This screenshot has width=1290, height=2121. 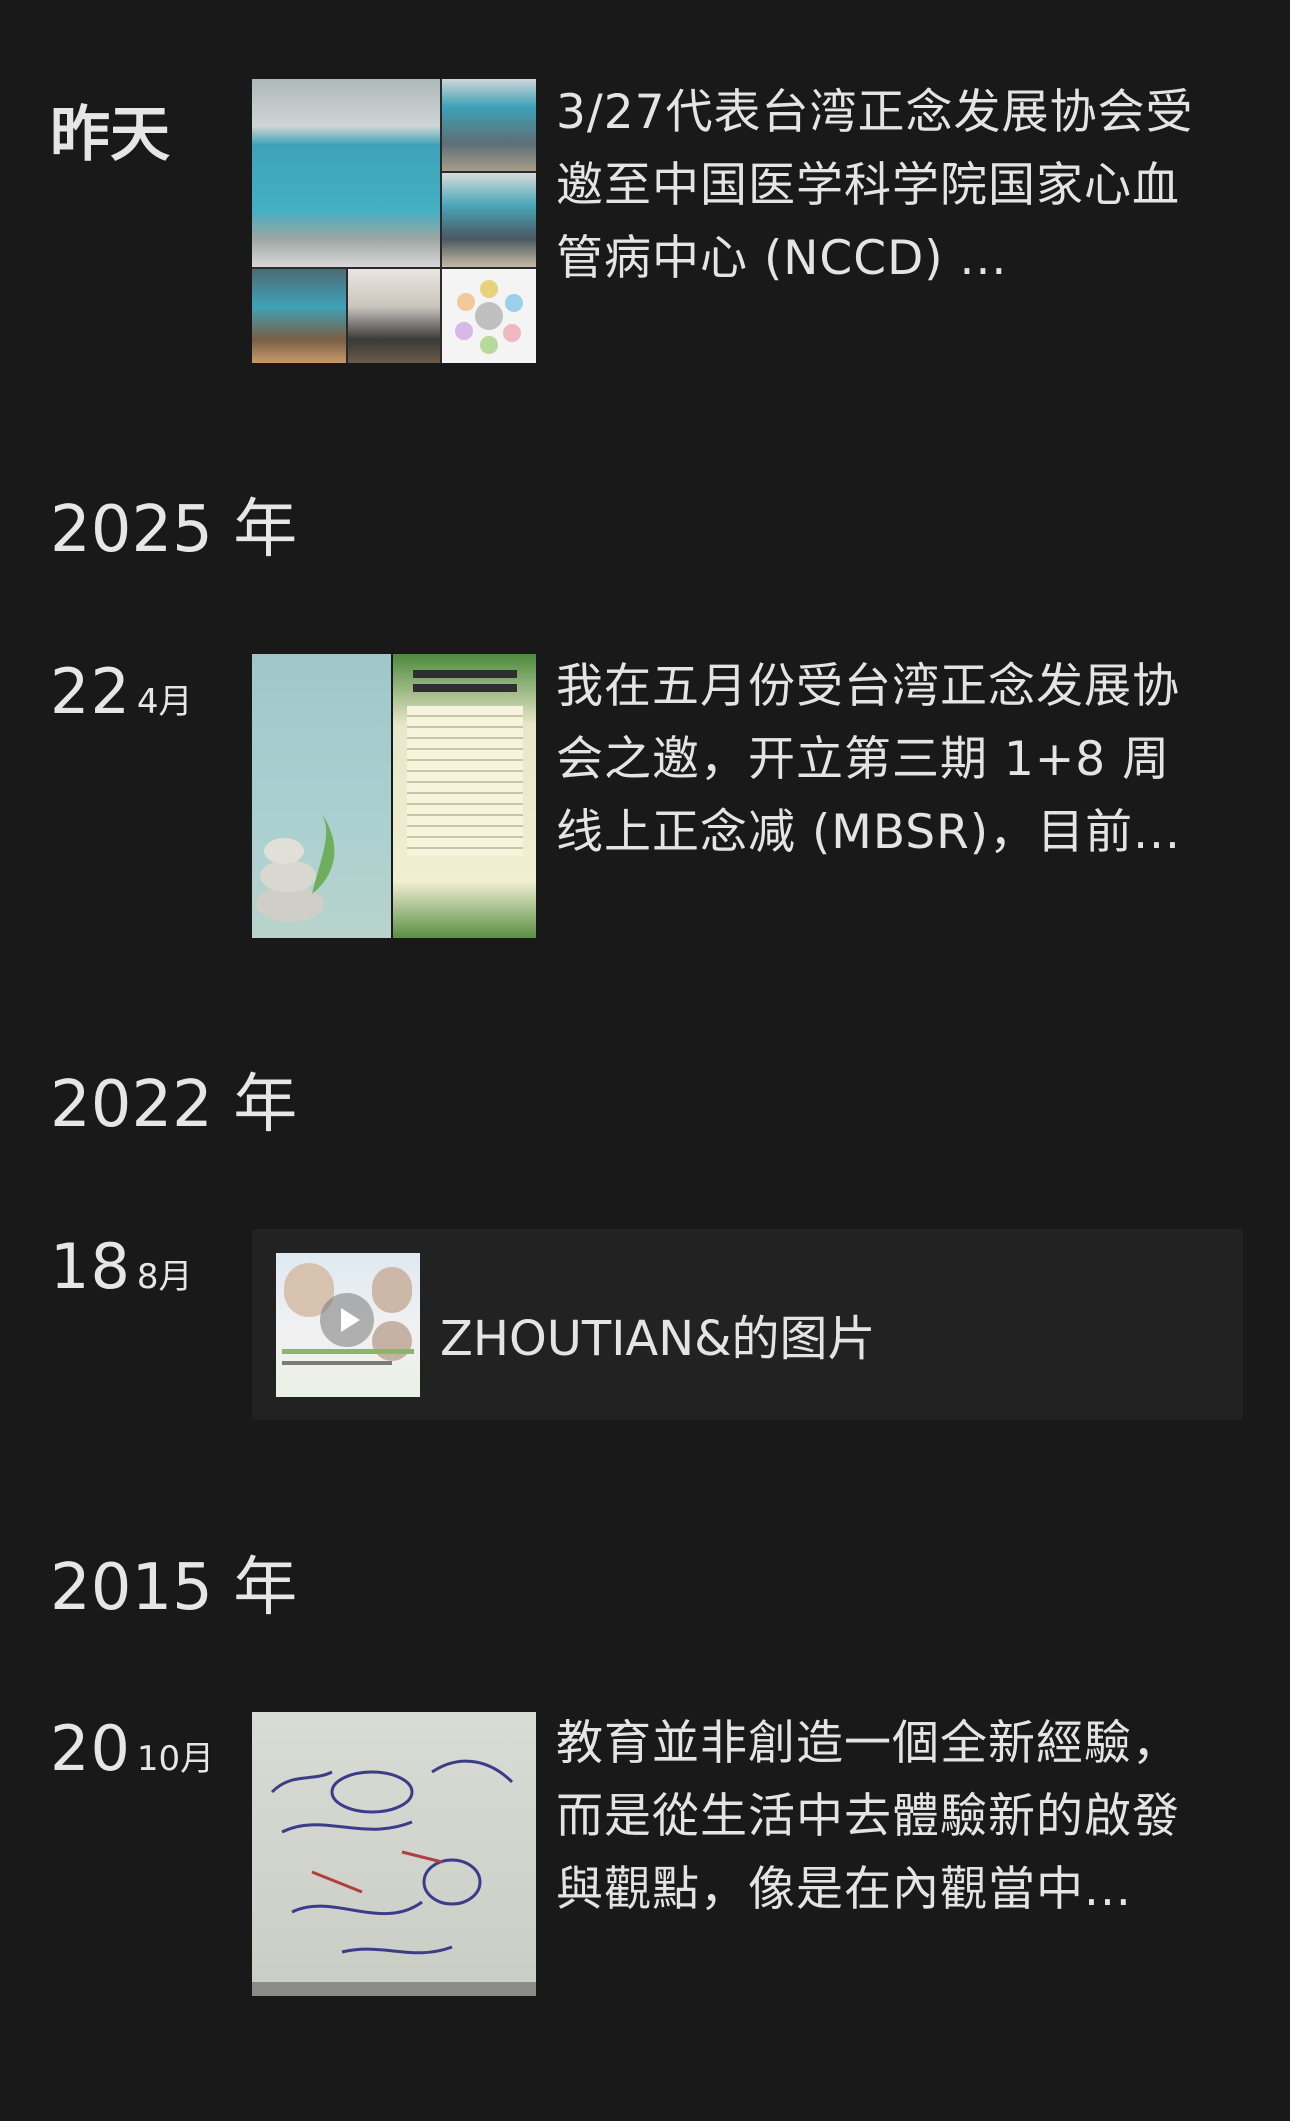 What do you see at coordinates (164, 702) in the screenshot?
I see `post-month: 4月` at bounding box center [164, 702].